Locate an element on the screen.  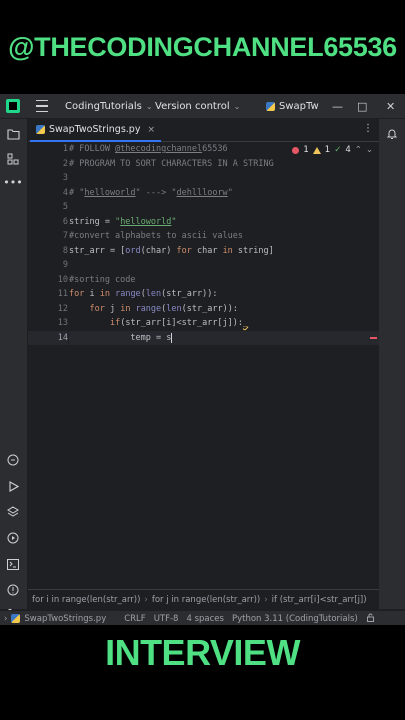
breadcrumb-item: for j in range(len(str_arr)) is located at coordinates (206, 600).